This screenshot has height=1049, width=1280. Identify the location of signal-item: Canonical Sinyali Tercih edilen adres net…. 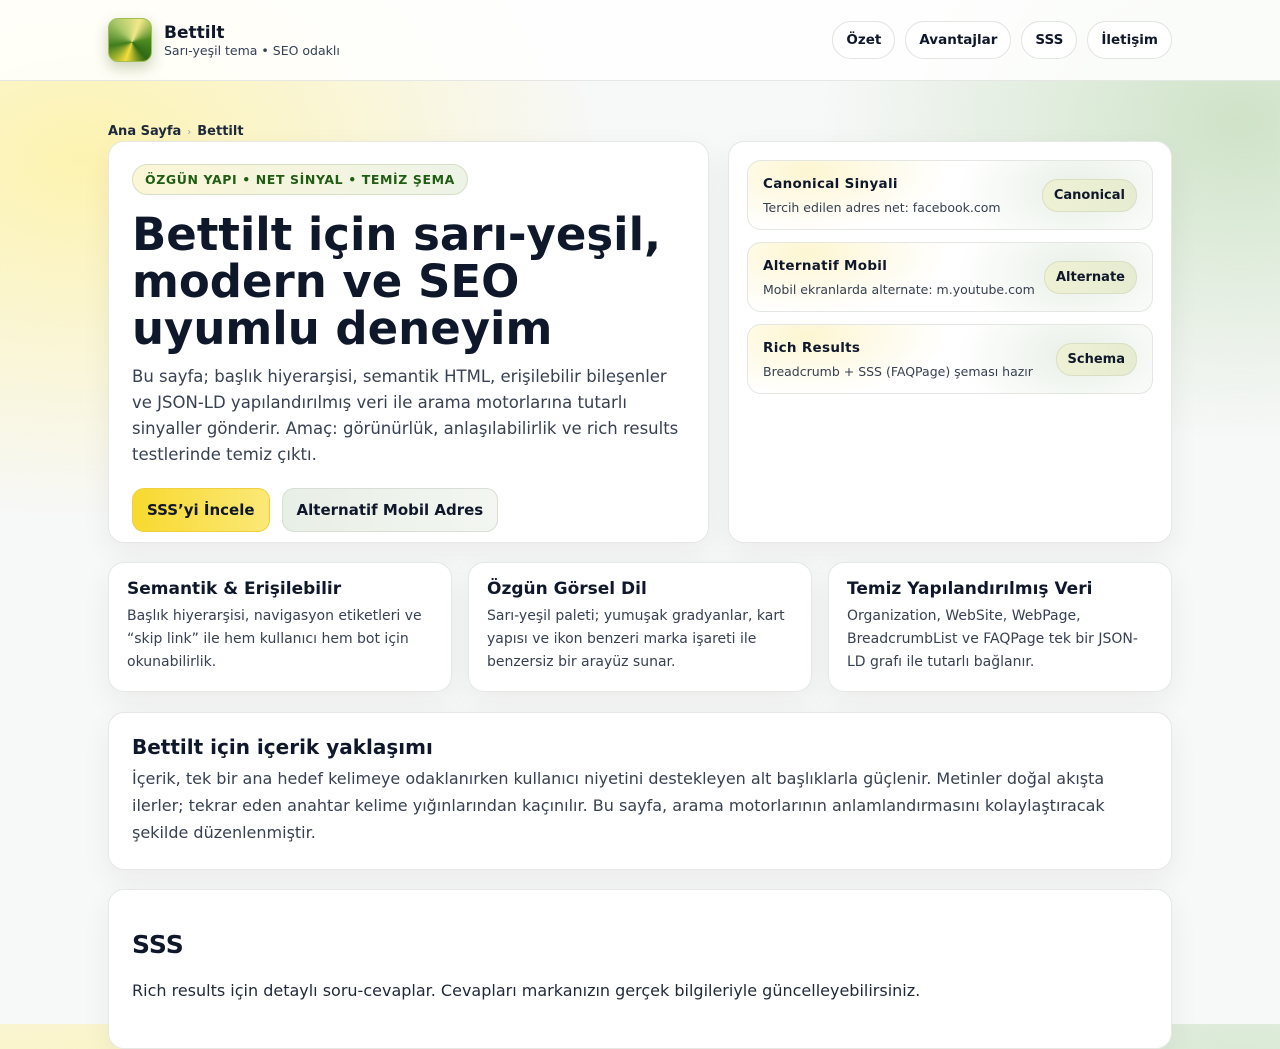
(950, 195).